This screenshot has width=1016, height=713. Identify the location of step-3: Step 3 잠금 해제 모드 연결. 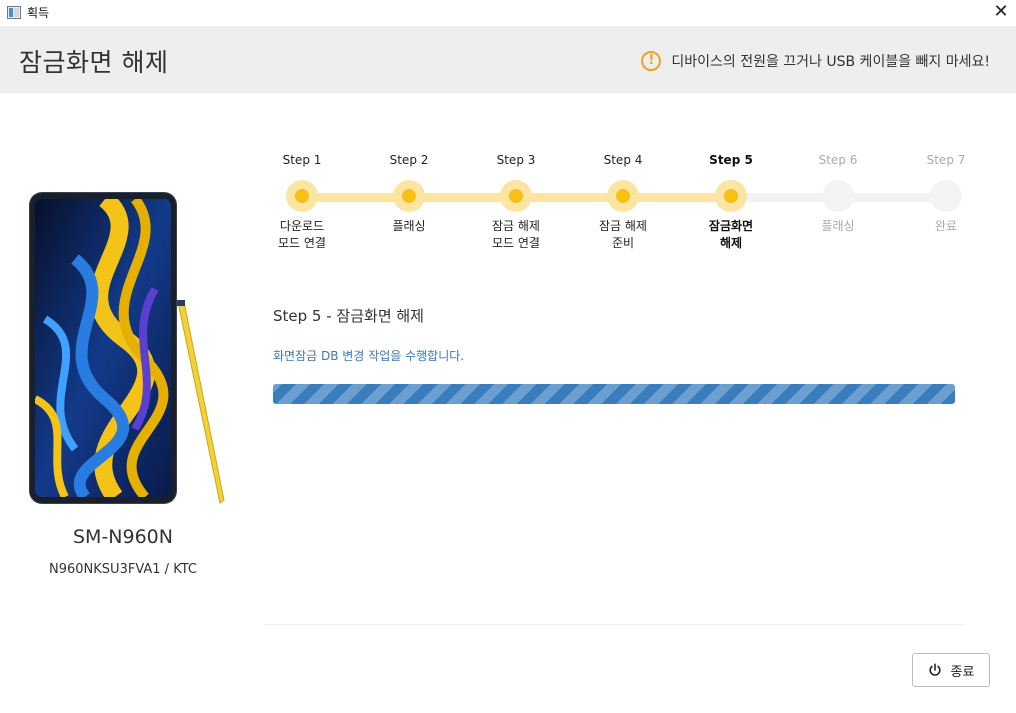
(516, 201).